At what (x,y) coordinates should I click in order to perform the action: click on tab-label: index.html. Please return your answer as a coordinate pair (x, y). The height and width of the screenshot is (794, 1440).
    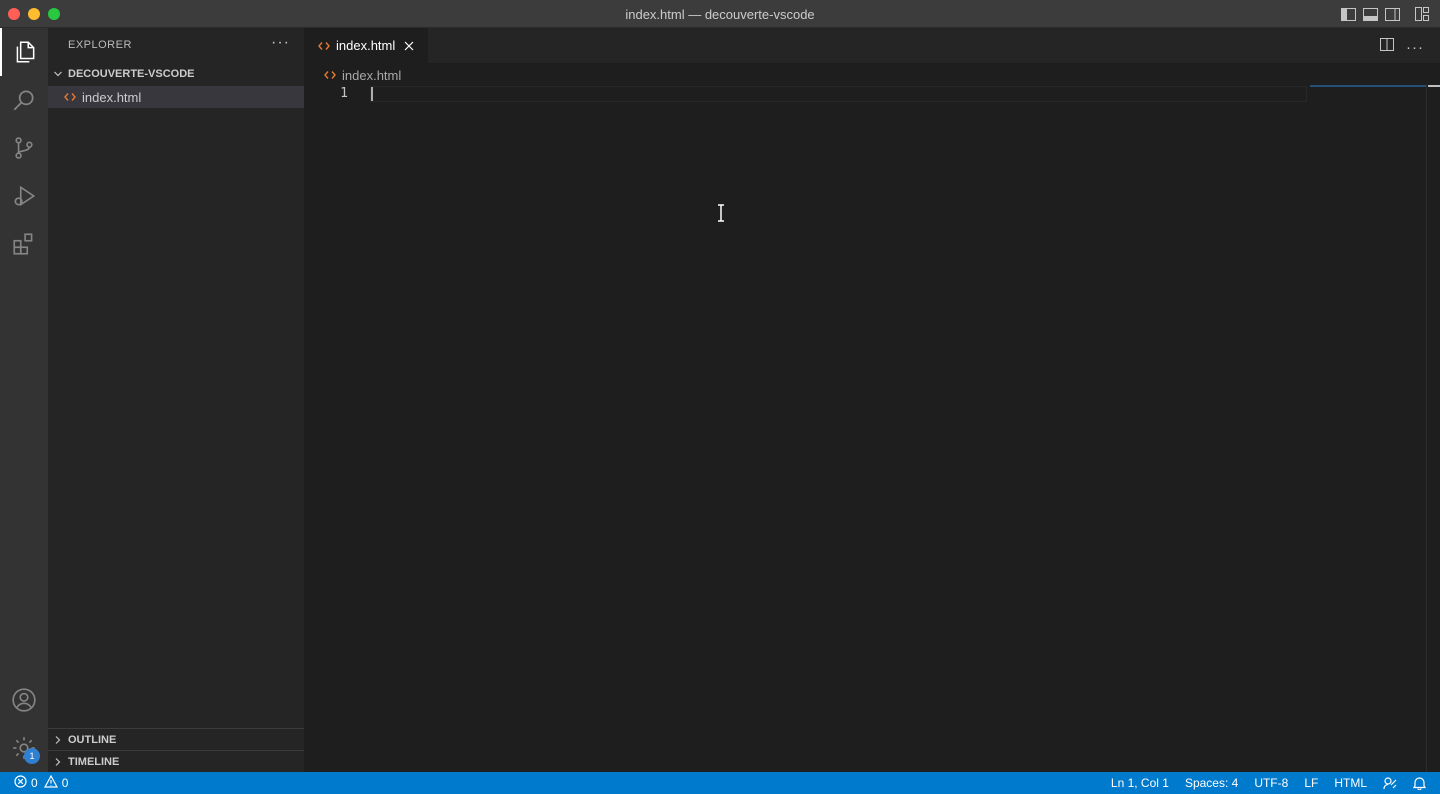
    Looking at the image, I should click on (366, 45).